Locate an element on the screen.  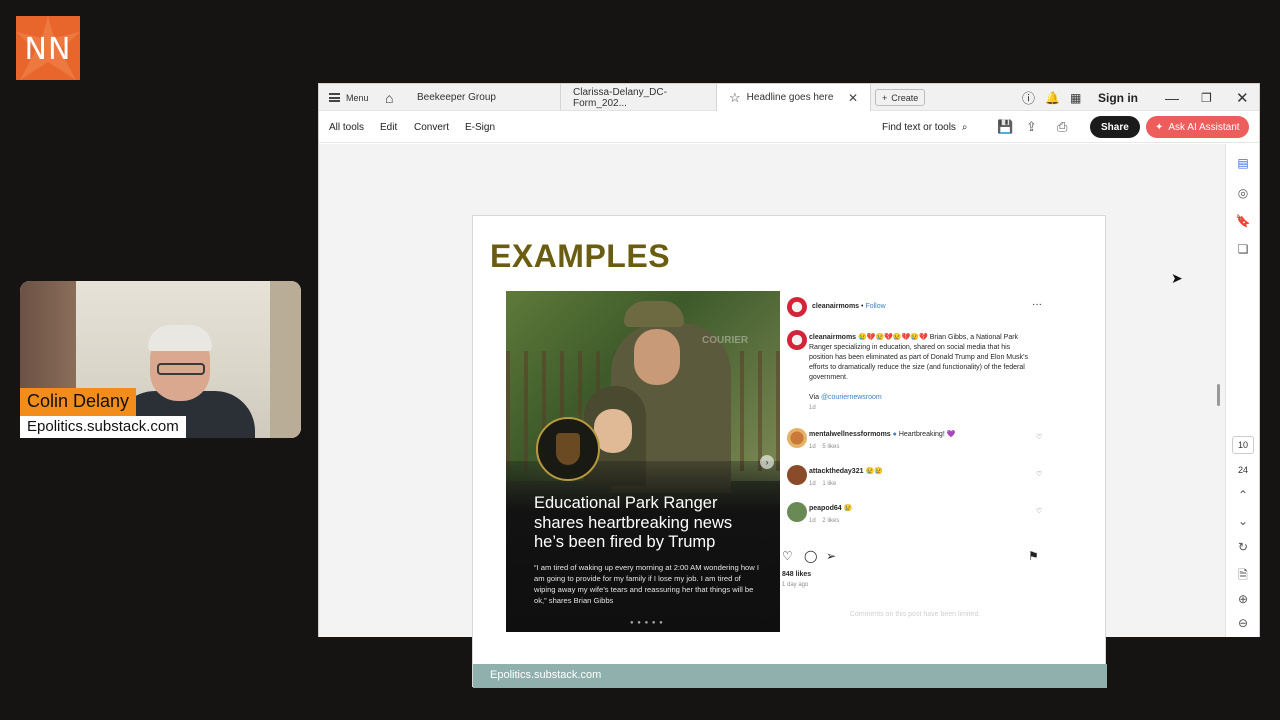
menu-button: Menu is located at coordinates (349, 97).